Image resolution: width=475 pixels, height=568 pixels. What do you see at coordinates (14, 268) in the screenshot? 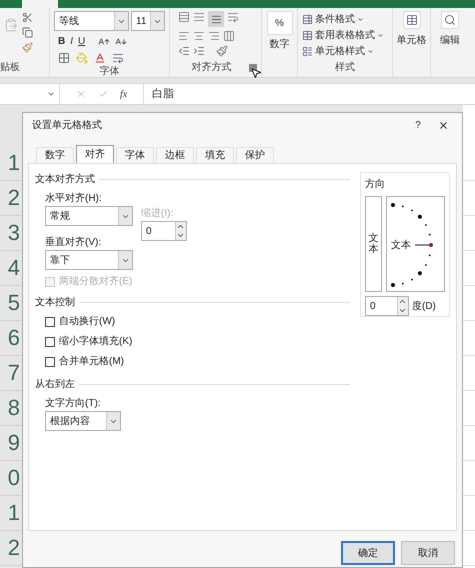
I see `row-header: 4` at bounding box center [14, 268].